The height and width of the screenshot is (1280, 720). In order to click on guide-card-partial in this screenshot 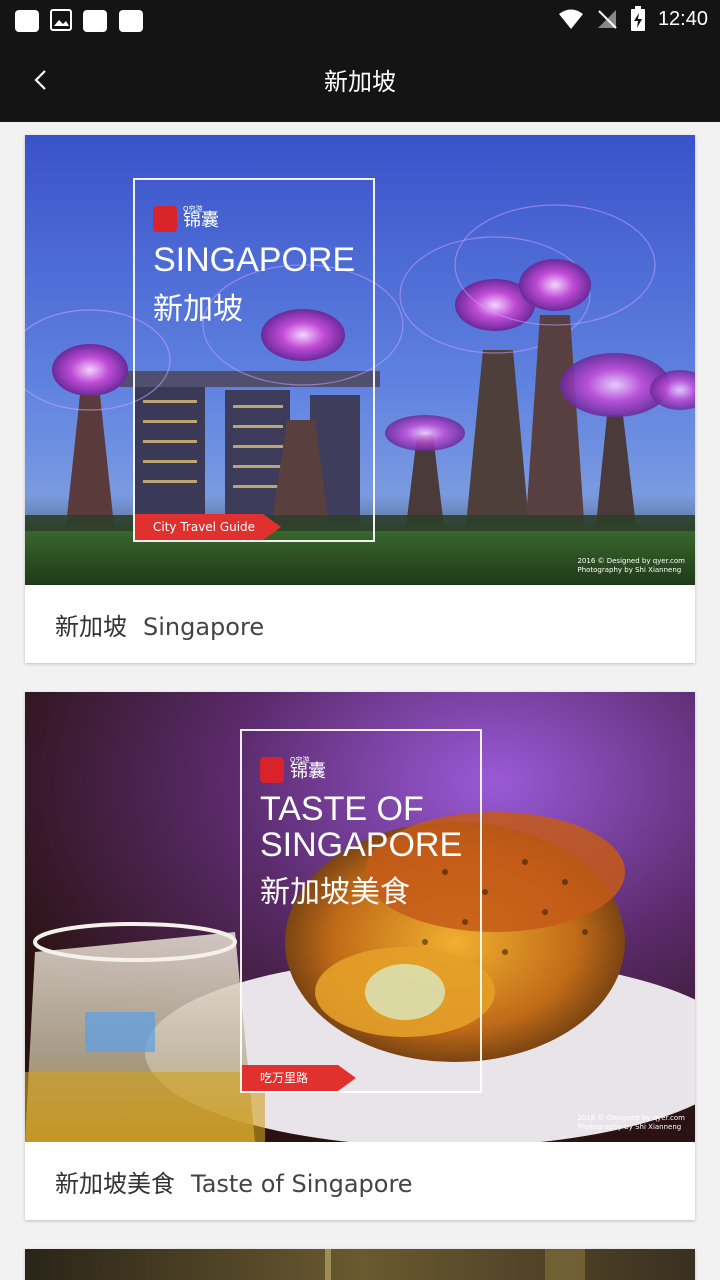, I will do `click(360, 1264)`.